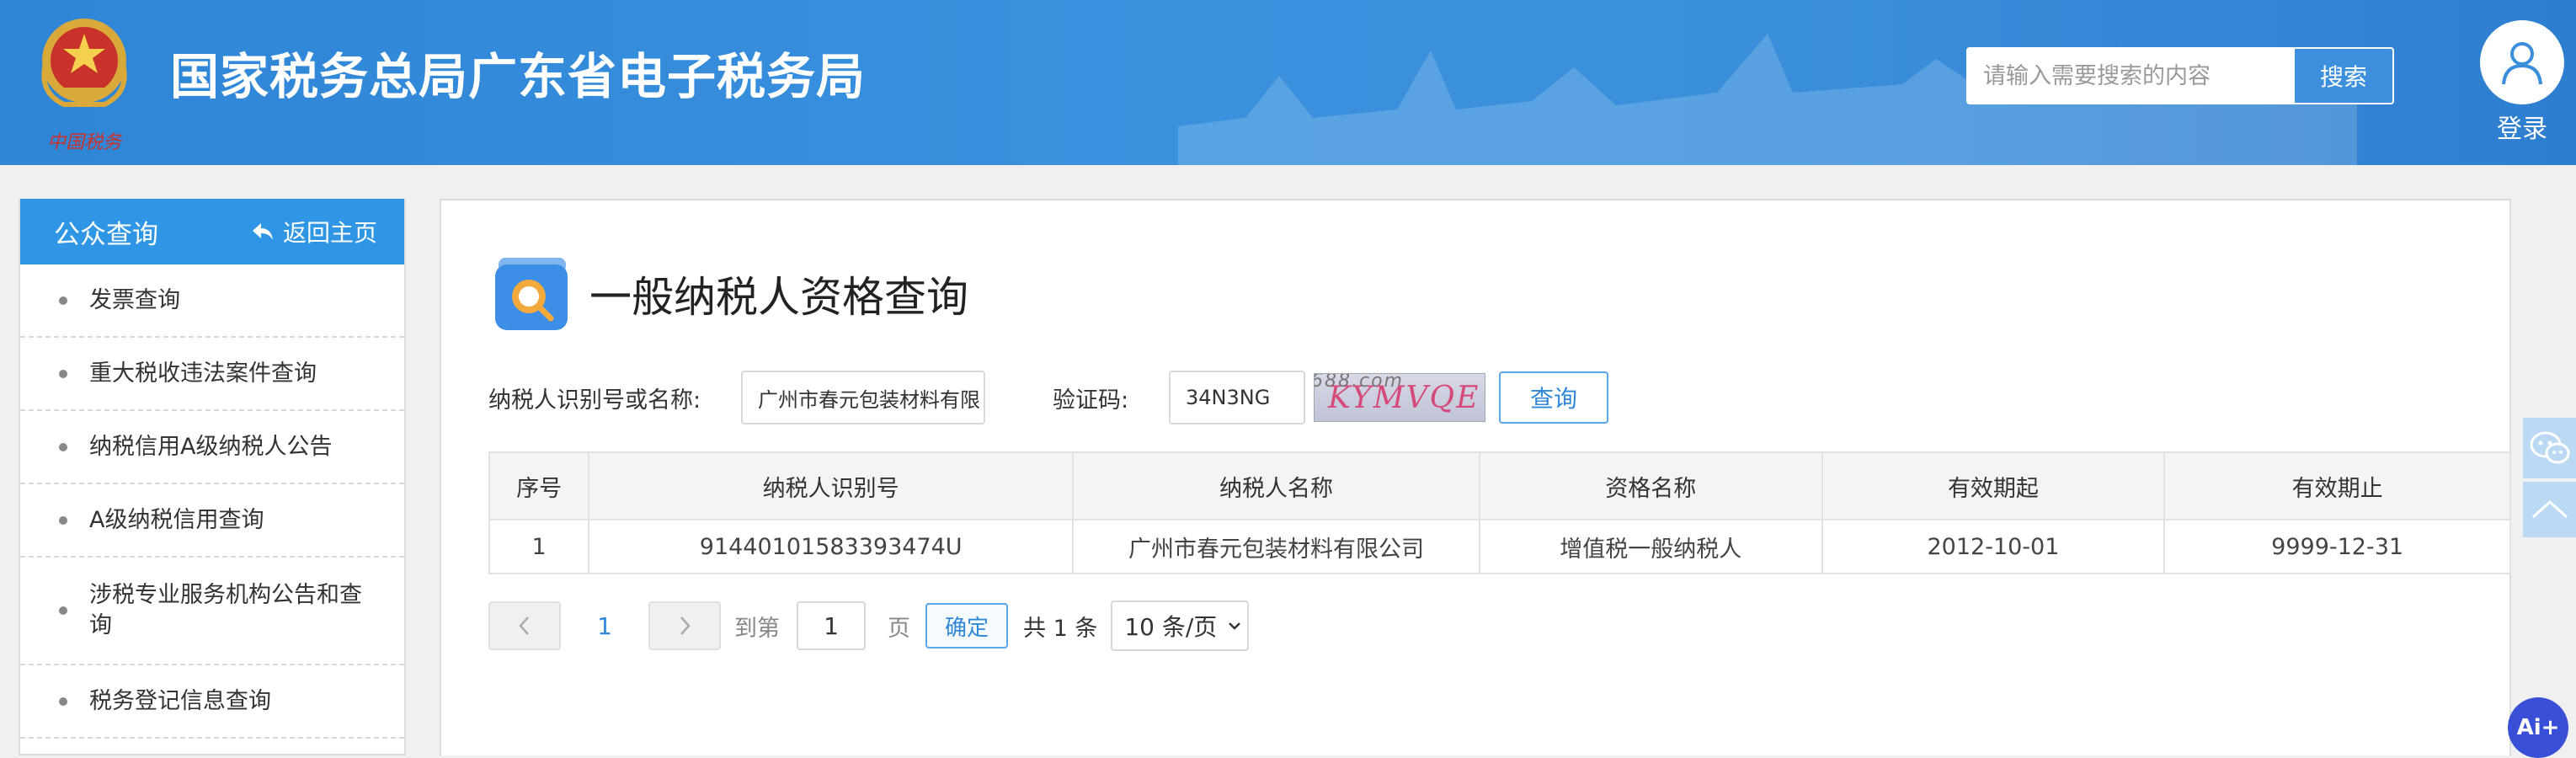 The image size is (2576, 758). I want to click on back-home-label: 返回主页, so click(330, 231).